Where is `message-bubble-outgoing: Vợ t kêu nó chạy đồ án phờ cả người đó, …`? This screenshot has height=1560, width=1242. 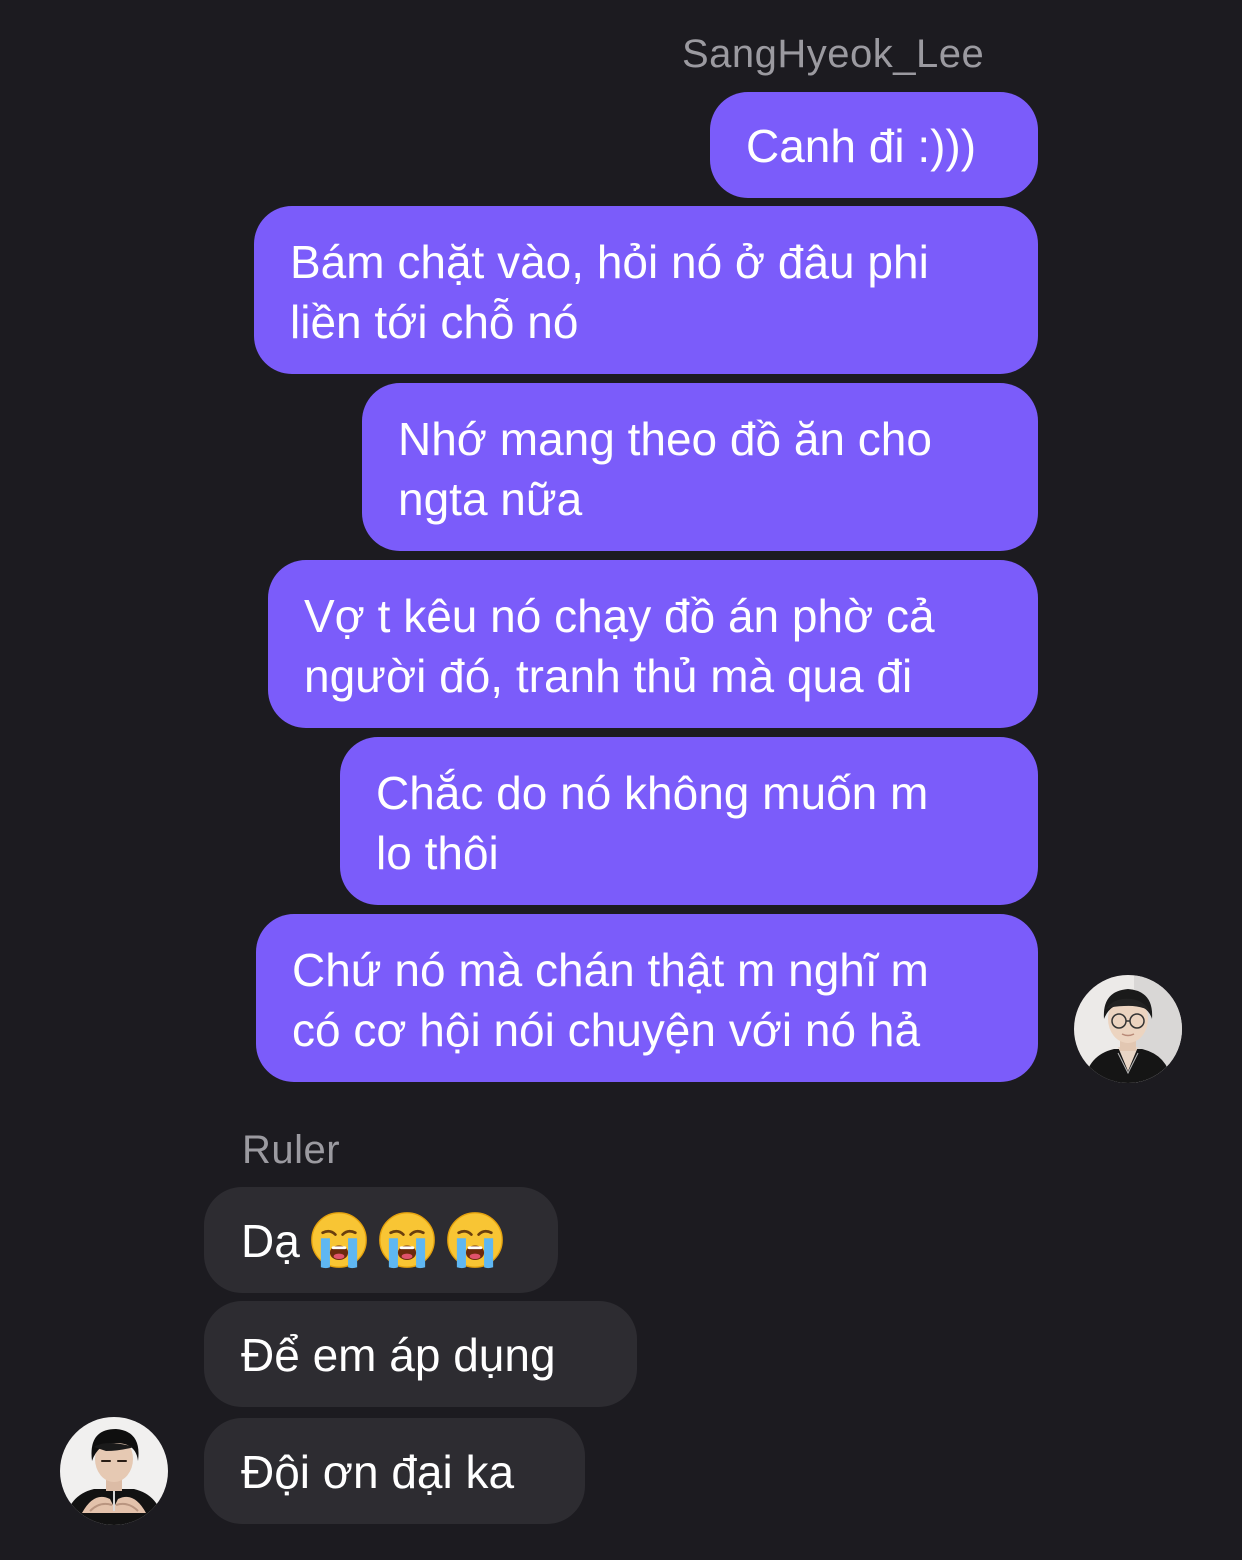 message-bubble-outgoing: Vợ t kêu nó chạy đồ án phờ cả người đó, … is located at coordinates (653, 644).